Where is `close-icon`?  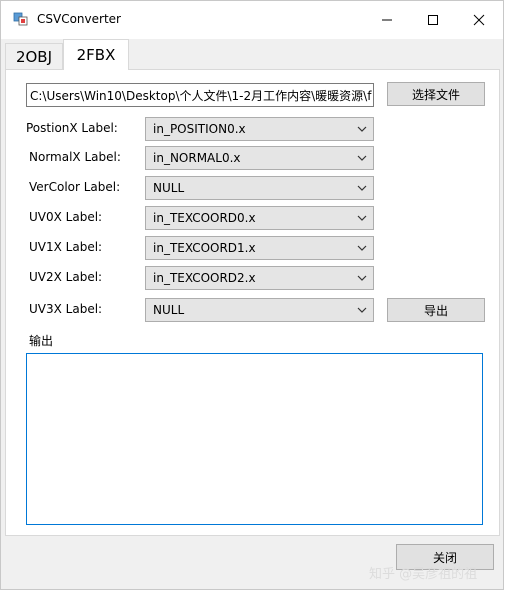 close-icon is located at coordinates (479, 20).